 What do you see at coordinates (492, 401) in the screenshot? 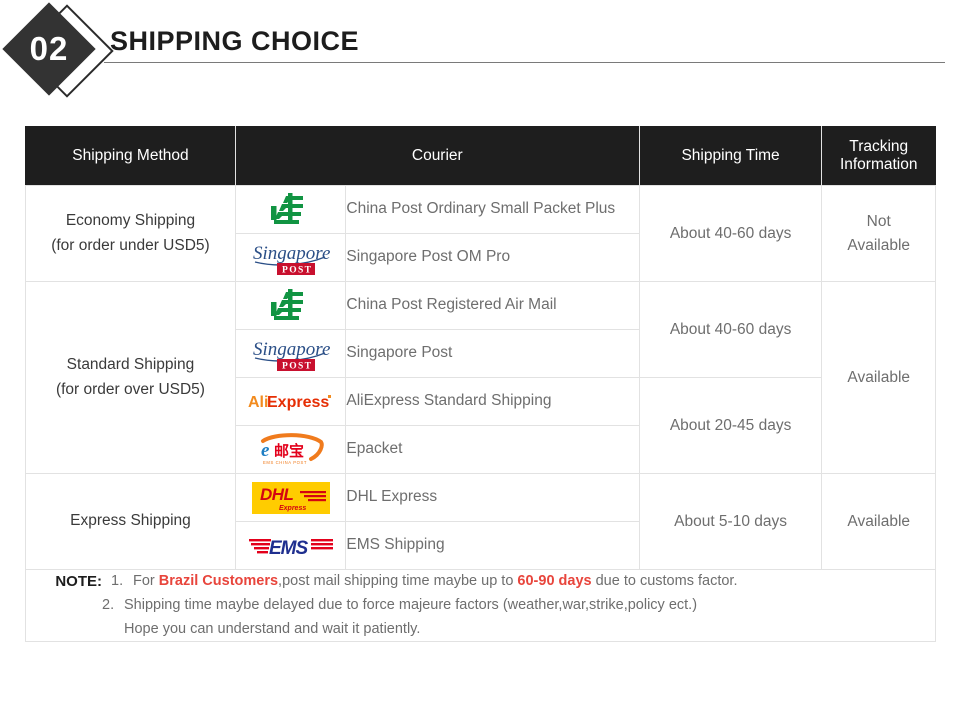
I see `courier-name: AliExpress Standard Shipping` at bounding box center [492, 401].